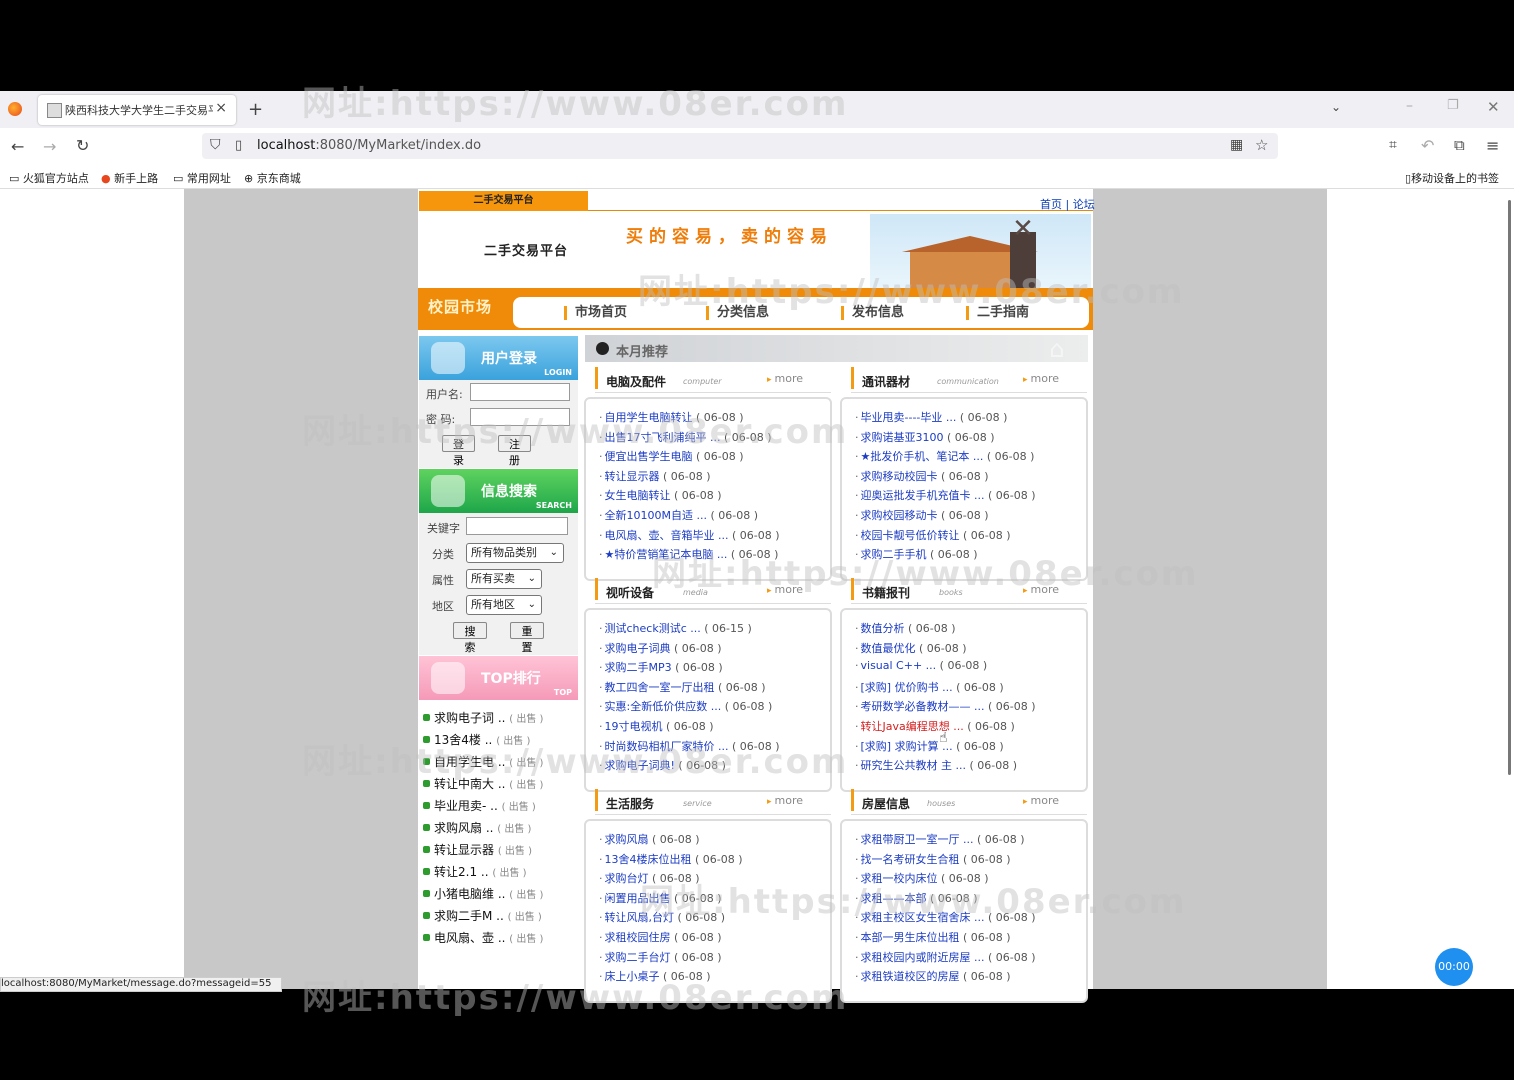  What do you see at coordinates (933, 859) in the screenshot?
I see `listing-link: 找一名考研女生合租 ( 06-08 )` at bounding box center [933, 859].